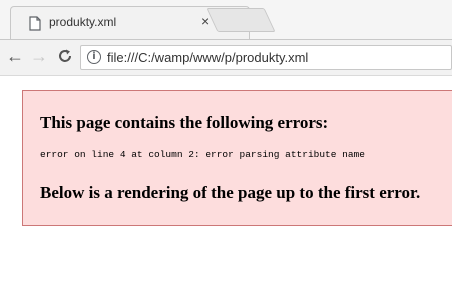  Describe the element at coordinates (15, 56) in the screenshot. I see `back-arrow-icon: ←` at that location.